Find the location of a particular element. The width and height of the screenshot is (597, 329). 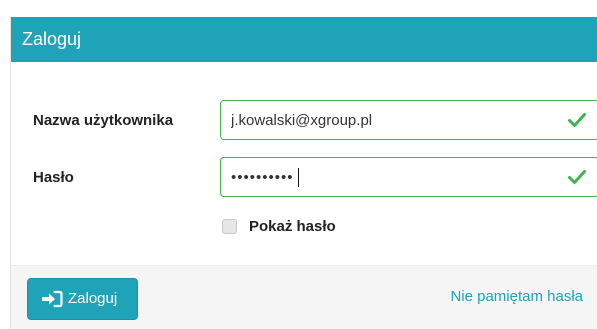

password-input is located at coordinates (396, 177).